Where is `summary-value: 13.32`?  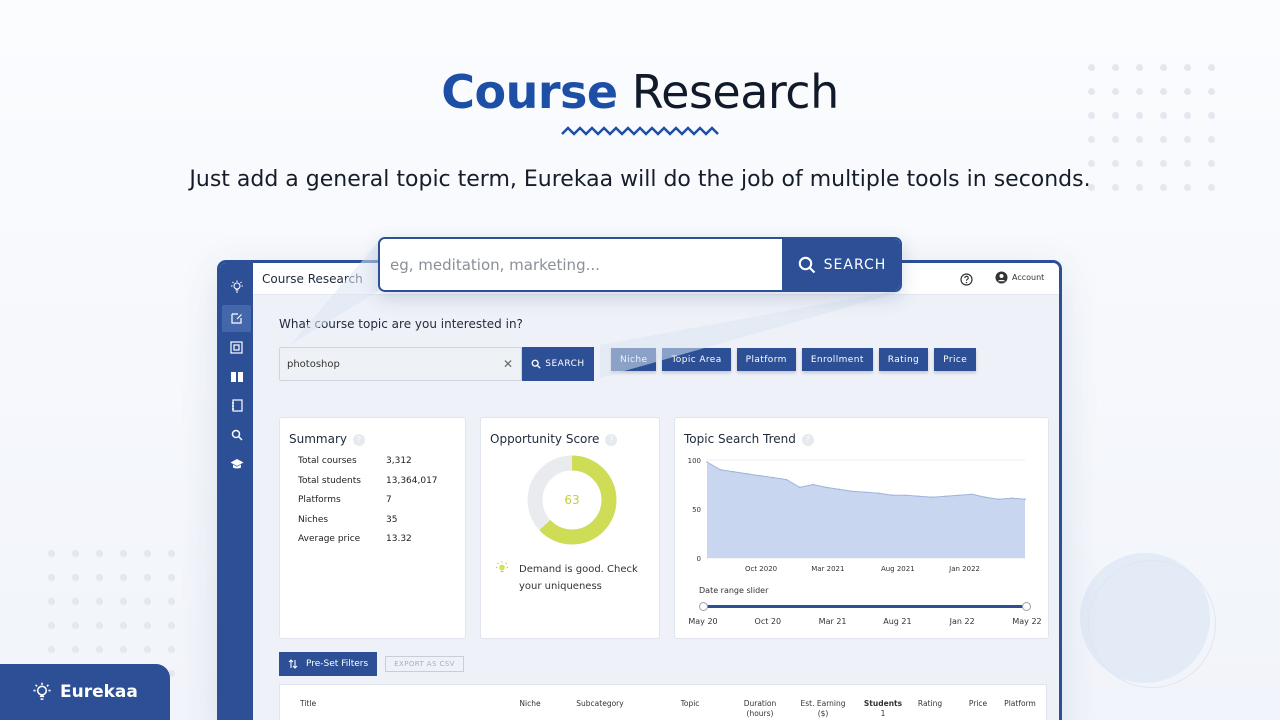 summary-value: 13.32 is located at coordinates (399, 539).